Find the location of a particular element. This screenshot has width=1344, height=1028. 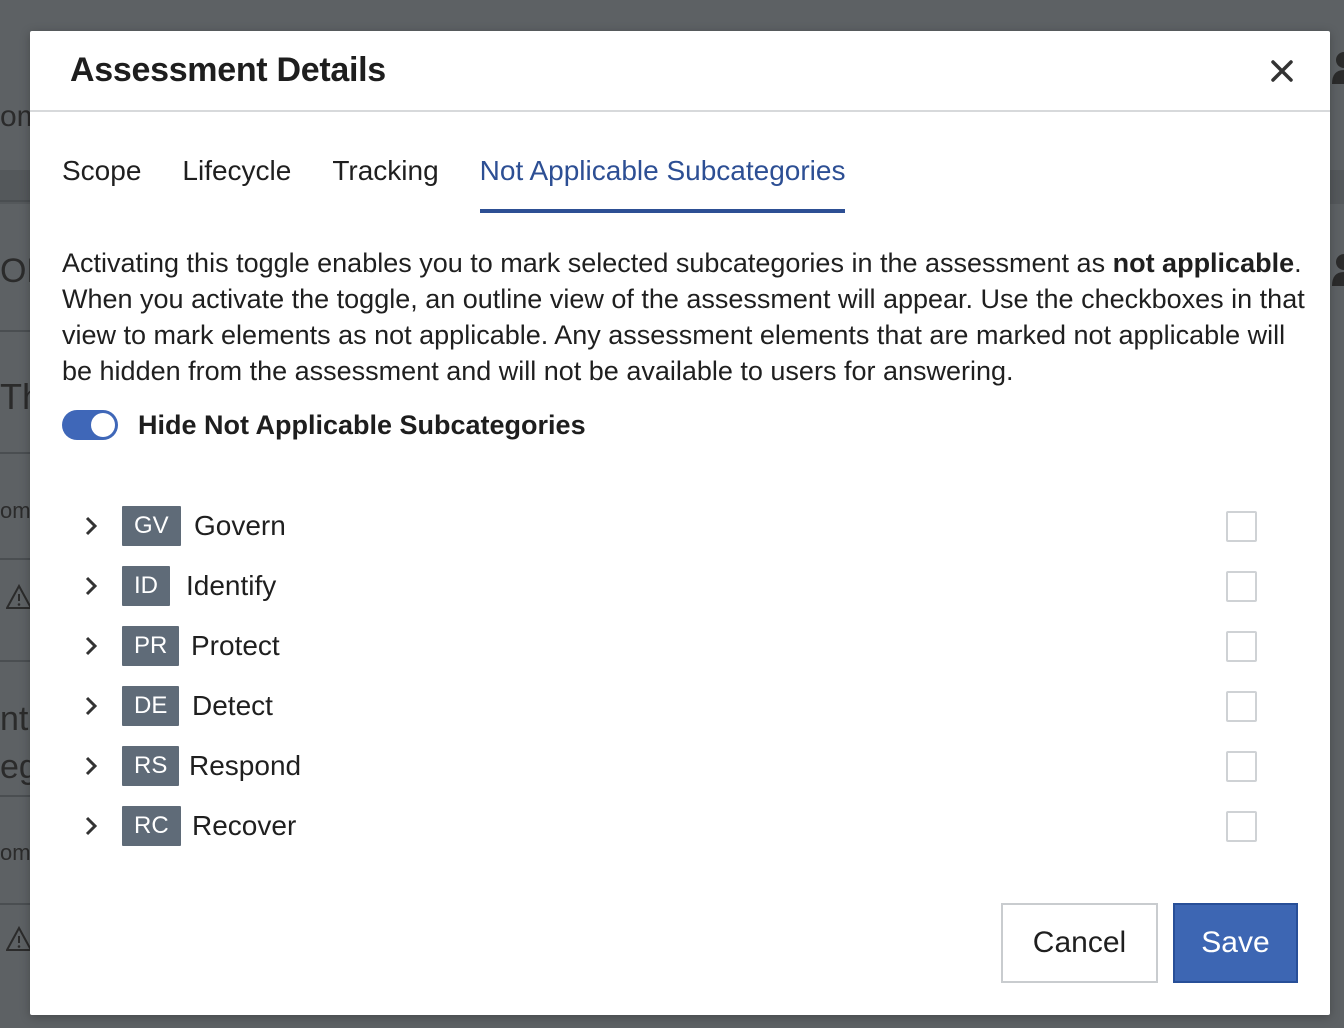

tree-row-protect: PR Protect is located at coordinates (680, 646).